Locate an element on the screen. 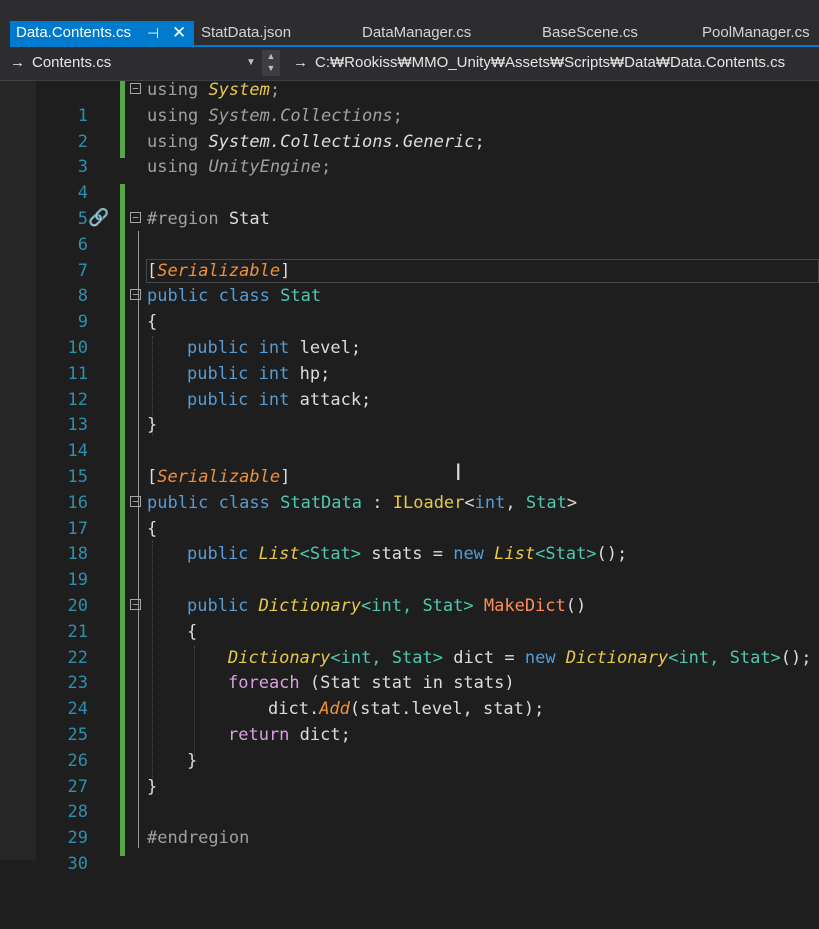 Image resolution: width=819 pixels, height=929 pixels. code-line: 7 is located at coordinates (409, 257).